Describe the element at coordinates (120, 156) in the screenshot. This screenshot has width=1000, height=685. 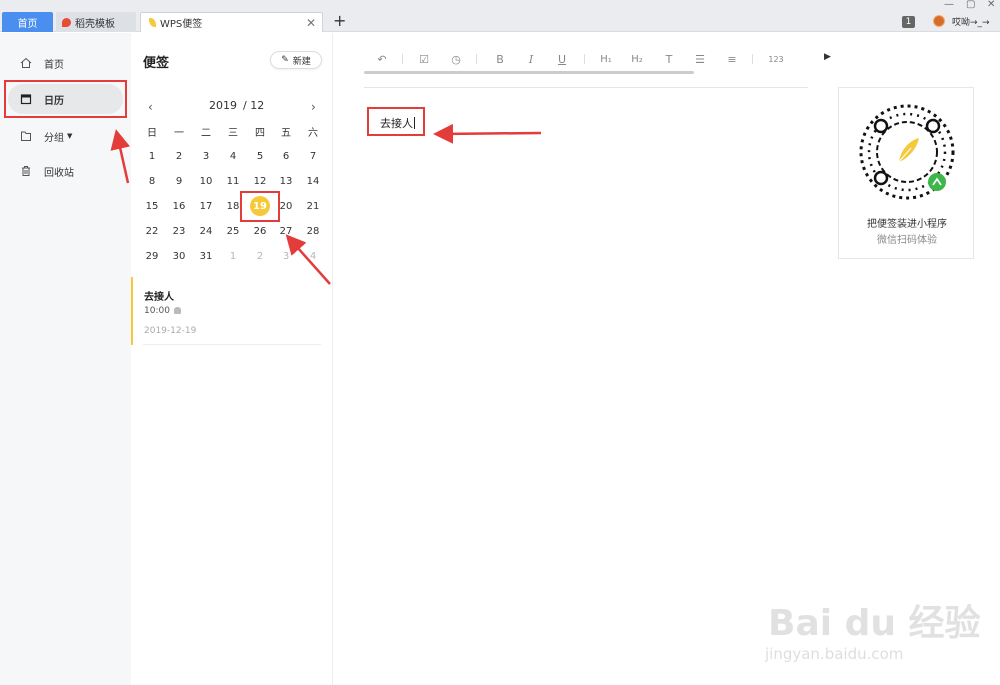
I see `arrow-to-calendar` at that location.